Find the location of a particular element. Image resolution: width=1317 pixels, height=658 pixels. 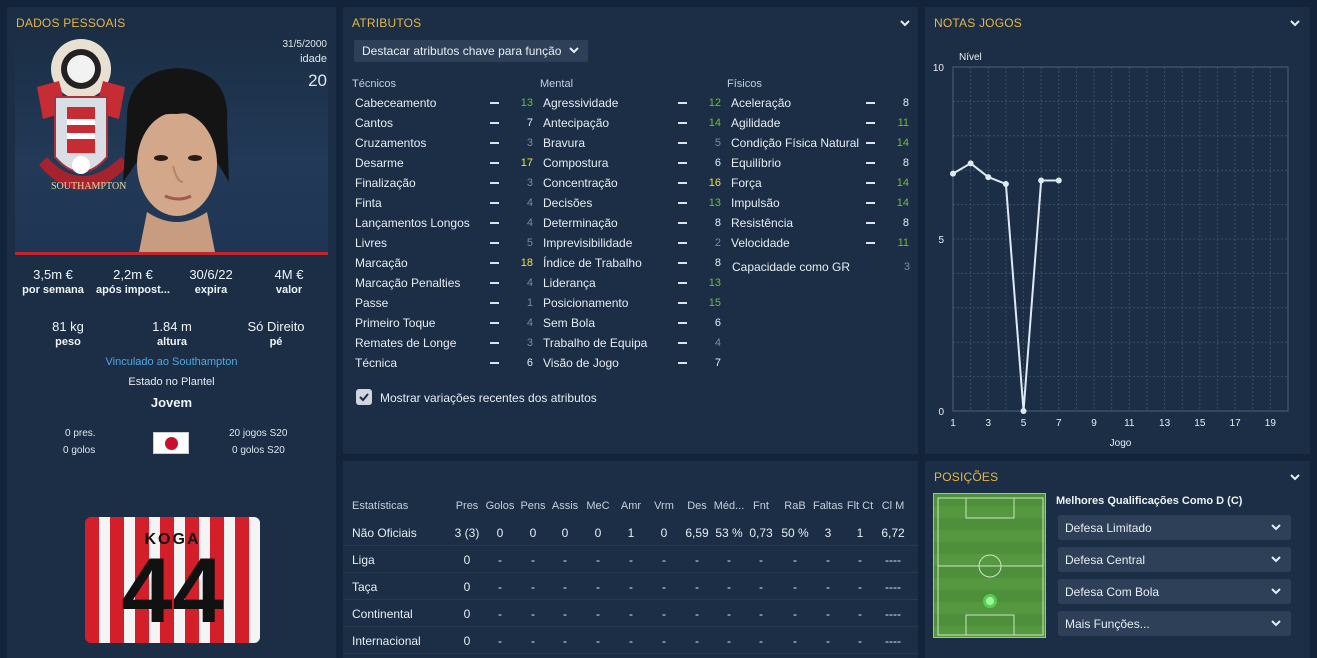

role-dropdown: Defesa Com Bola is located at coordinates (1174, 591).